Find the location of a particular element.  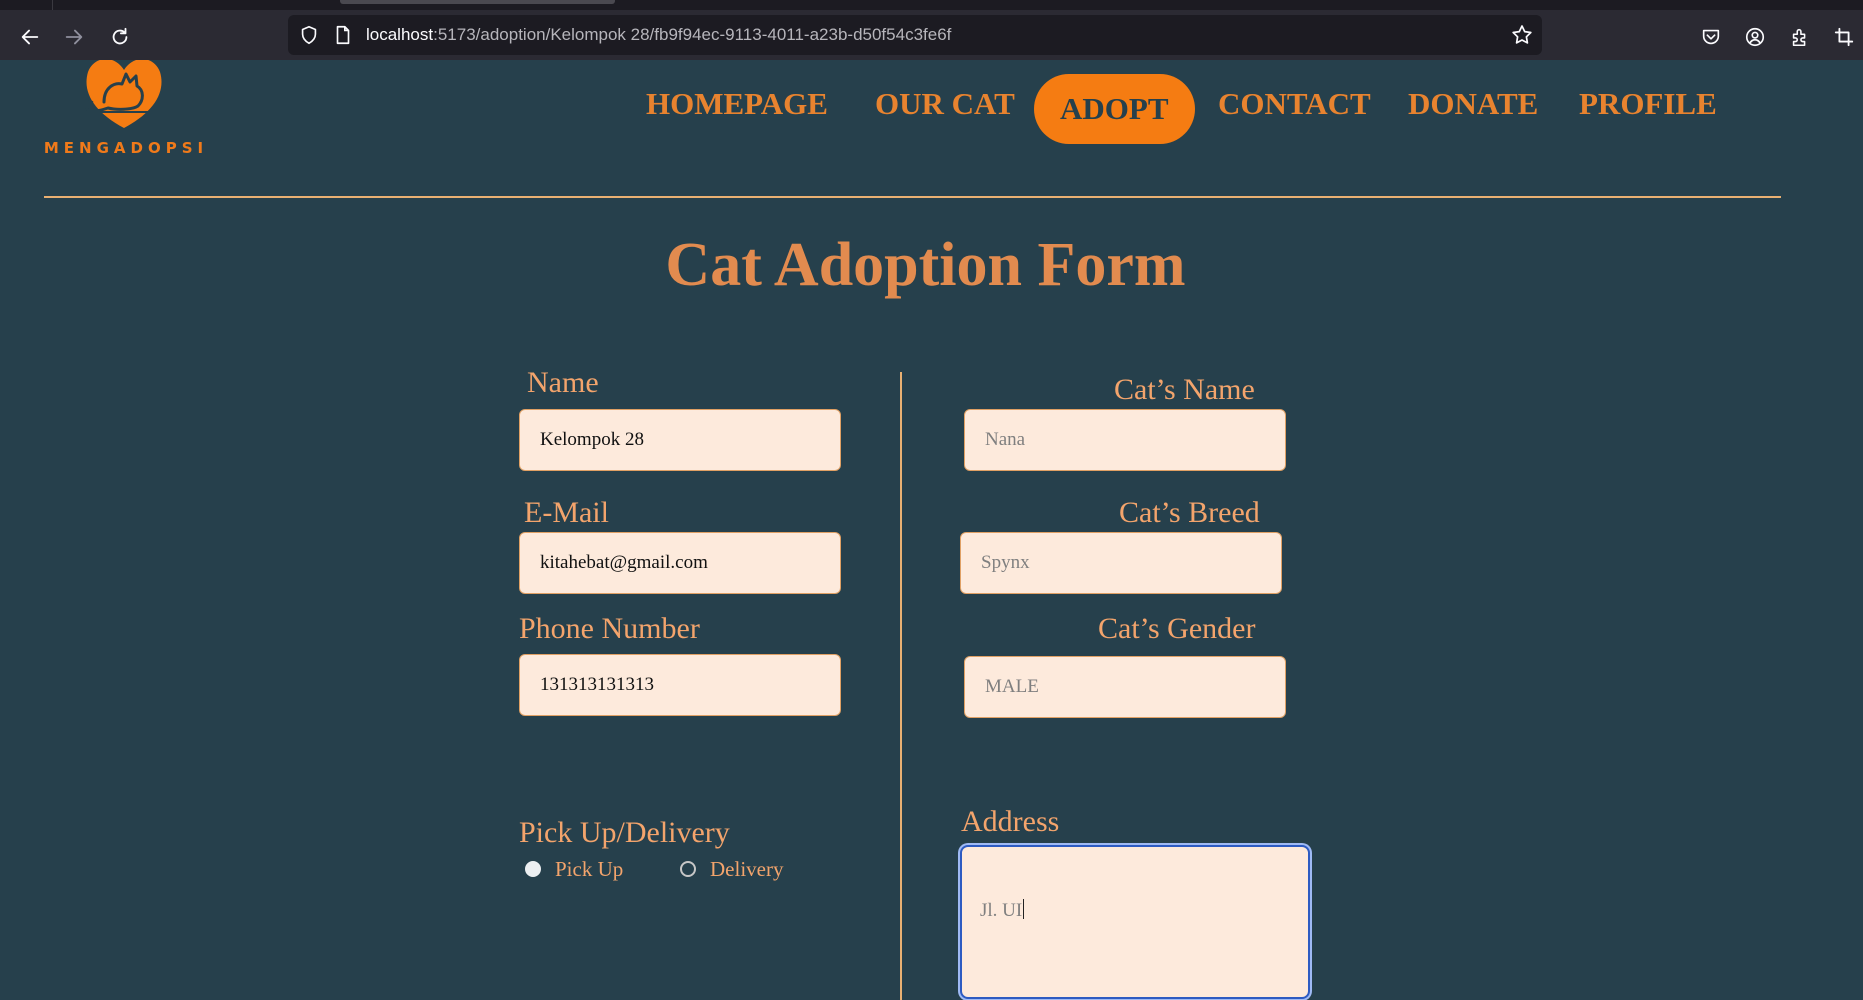

nav-adopt: ADOPT is located at coordinates (1114, 109).